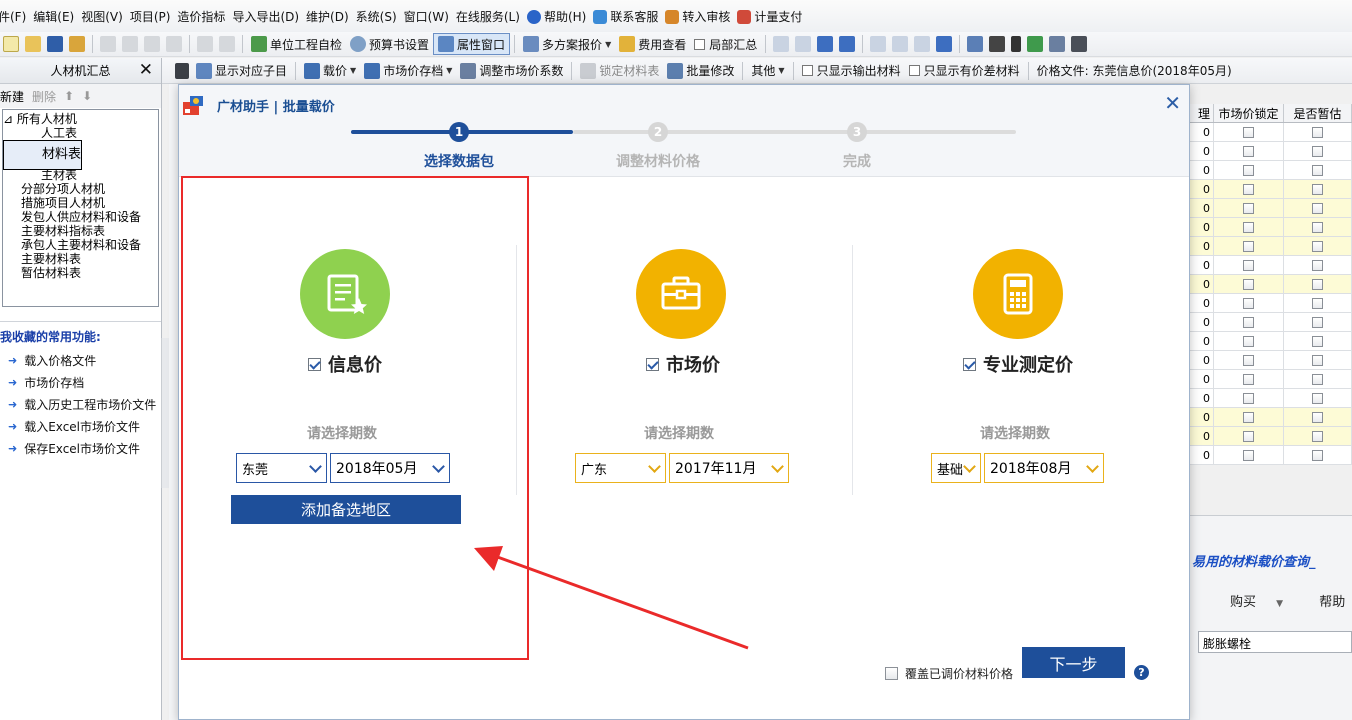 The height and width of the screenshot is (720, 1352). What do you see at coordinates (969, 364) in the screenshot?
I see `professional-price-checkbox` at bounding box center [969, 364].